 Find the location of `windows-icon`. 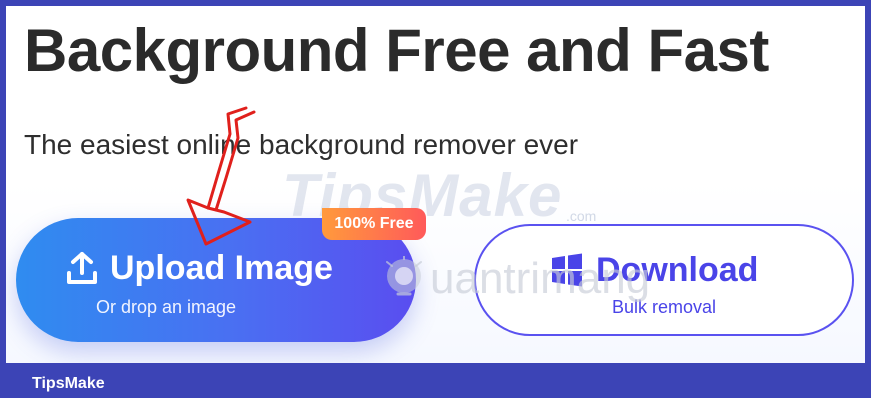

windows-icon is located at coordinates (567, 270).